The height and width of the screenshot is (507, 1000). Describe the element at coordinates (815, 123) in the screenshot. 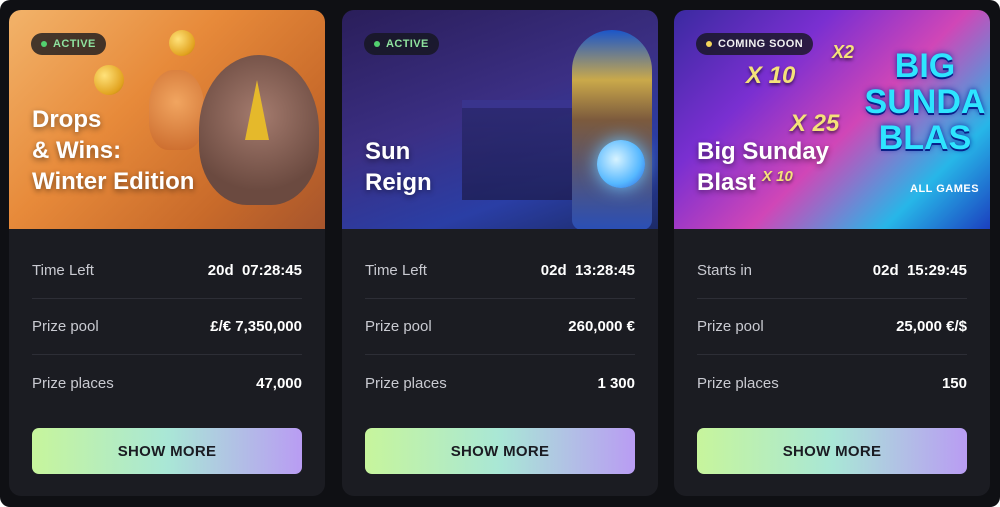

I see `multiplier-label: X 25` at that location.